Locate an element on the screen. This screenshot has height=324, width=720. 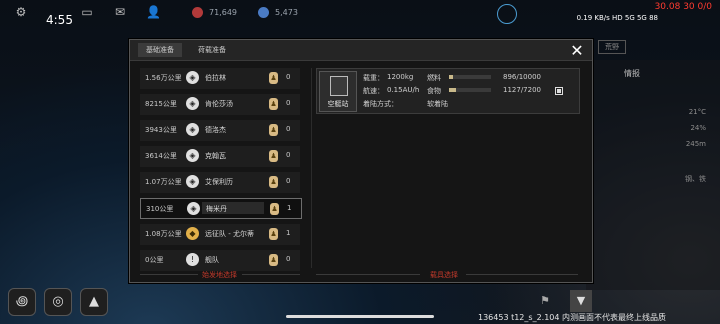
orbit-button: ◎ is located at coordinates (58, 302).